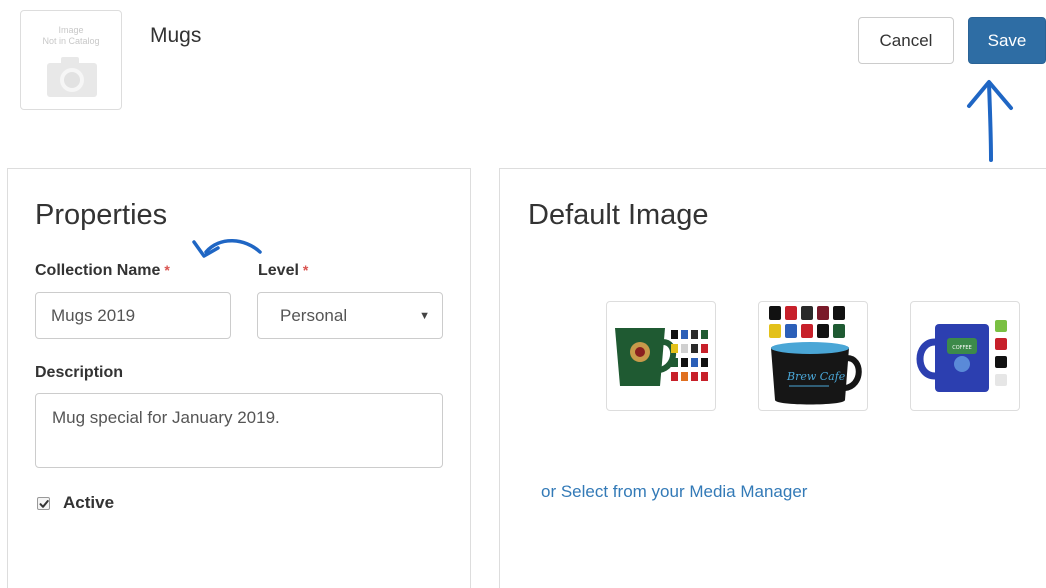 The width and height of the screenshot is (1046, 588). I want to click on camera-icon, so click(72, 77).